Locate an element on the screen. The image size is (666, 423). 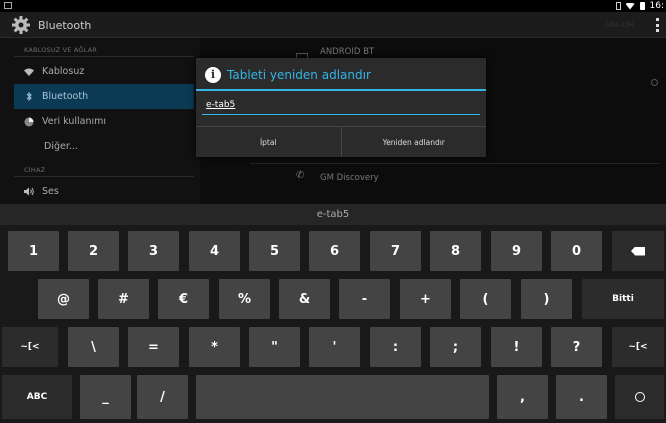
emoji-key is located at coordinates (639, 397).